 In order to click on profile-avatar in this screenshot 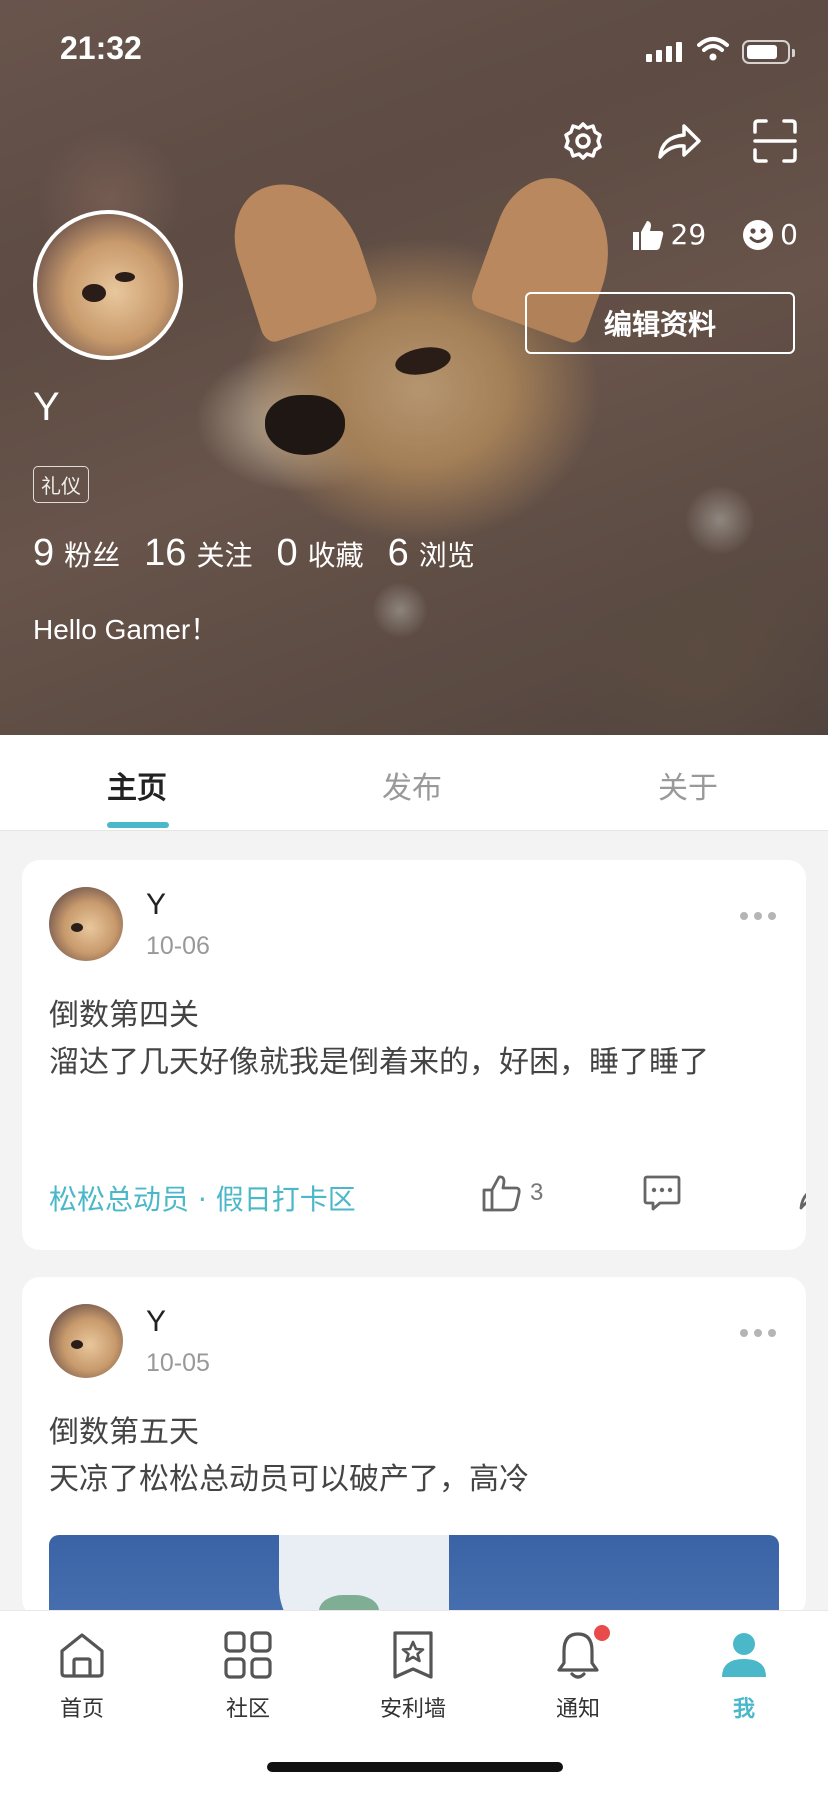, I will do `click(108, 285)`.